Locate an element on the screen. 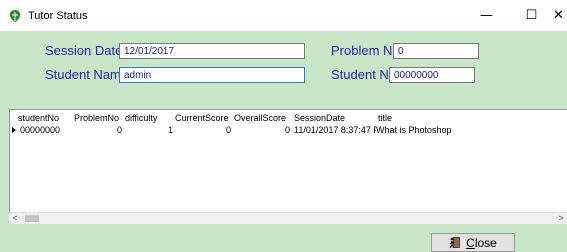 Image resolution: width=567 pixels, height=252 pixels. app-icon is located at coordinates (15, 16).